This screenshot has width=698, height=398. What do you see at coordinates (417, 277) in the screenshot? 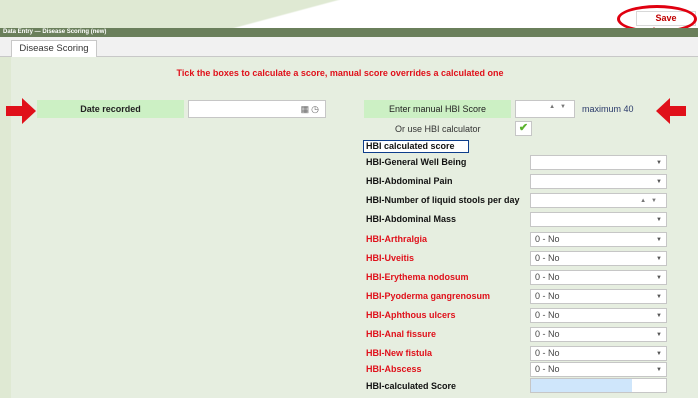
I see `row-label: HBI-Erythema nodosum` at bounding box center [417, 277].